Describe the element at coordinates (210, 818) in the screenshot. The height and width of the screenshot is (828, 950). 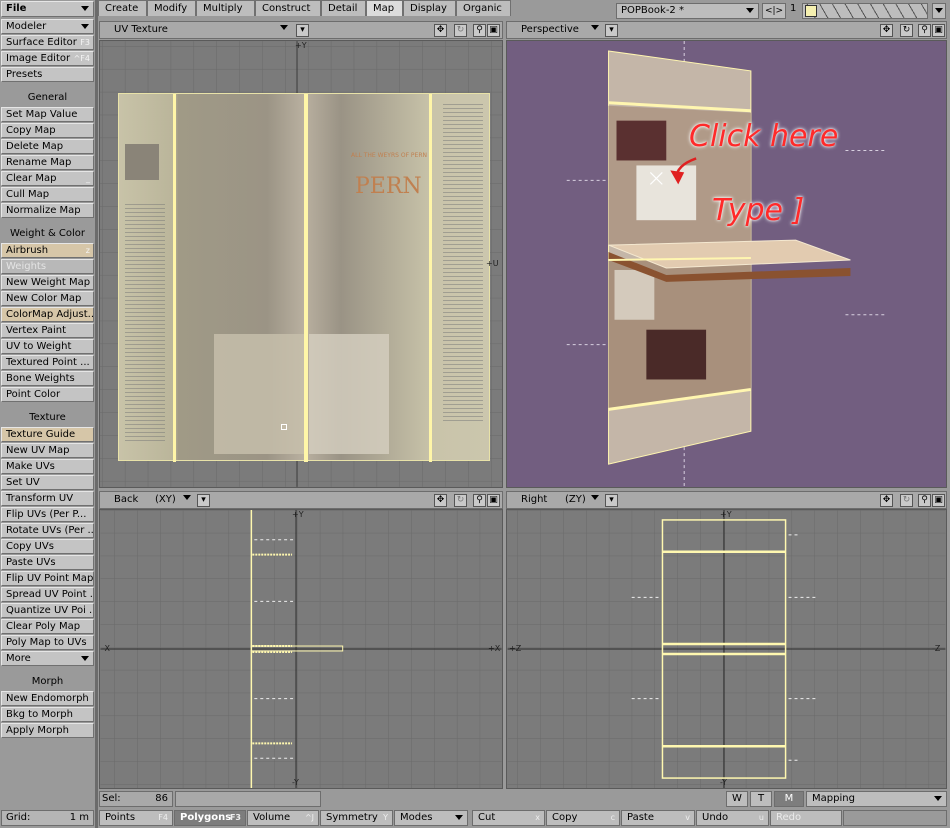
I see `polygons-mode-button: Polygons F3` at that location.